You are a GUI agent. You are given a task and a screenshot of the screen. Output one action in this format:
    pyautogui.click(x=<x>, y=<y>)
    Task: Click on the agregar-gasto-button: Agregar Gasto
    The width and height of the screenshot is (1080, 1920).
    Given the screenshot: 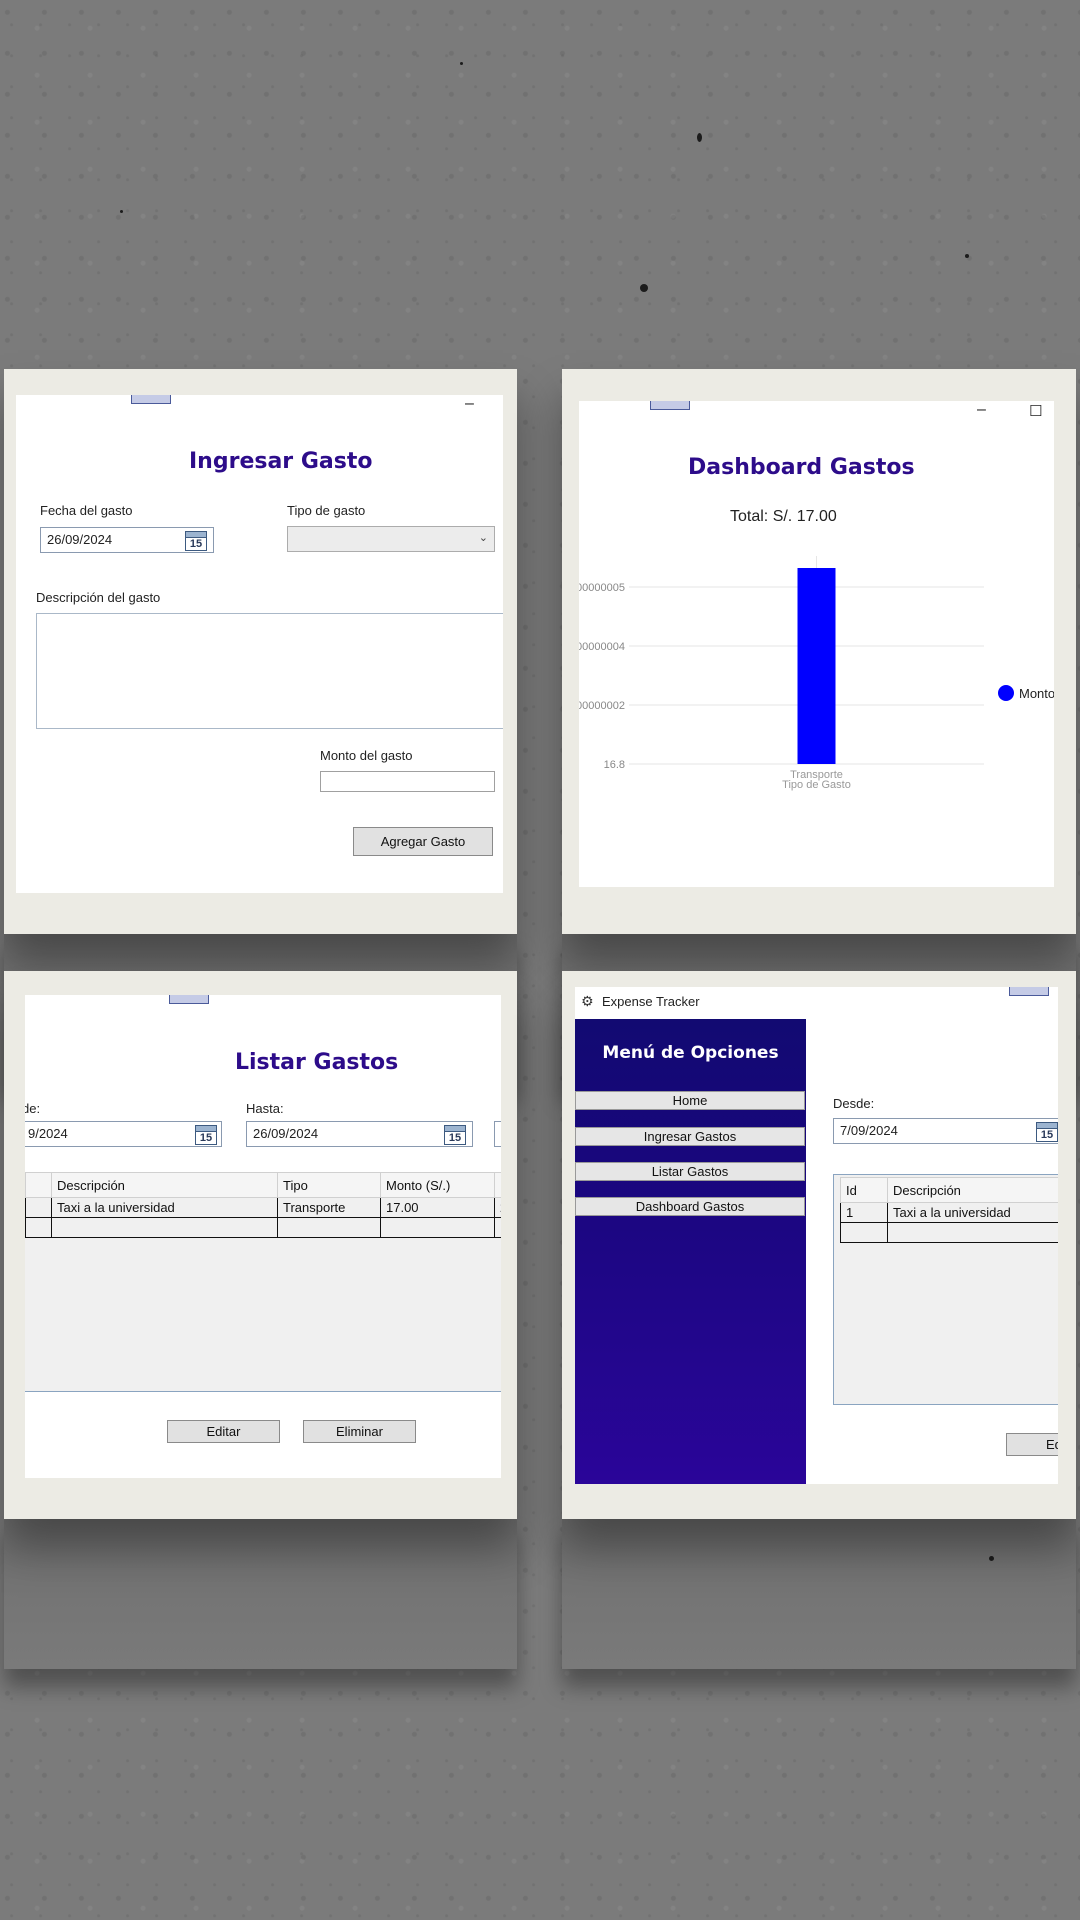 What is the action you would take?
    pyautogui.click(x=423, y=841)
    